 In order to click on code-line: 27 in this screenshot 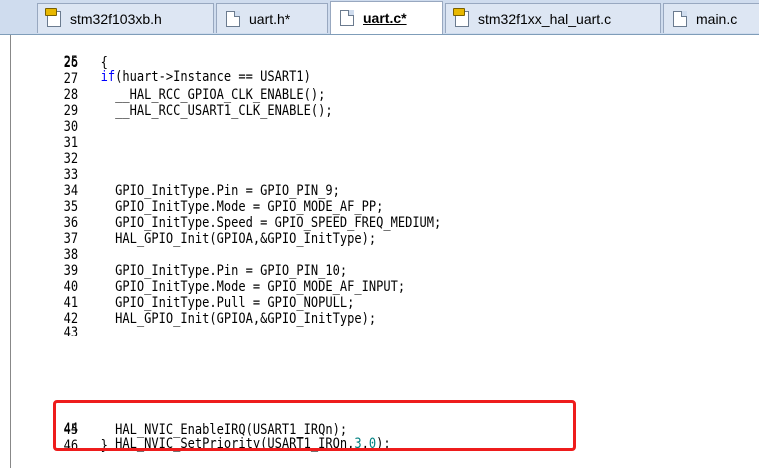, I will do `click(326, 79)`.